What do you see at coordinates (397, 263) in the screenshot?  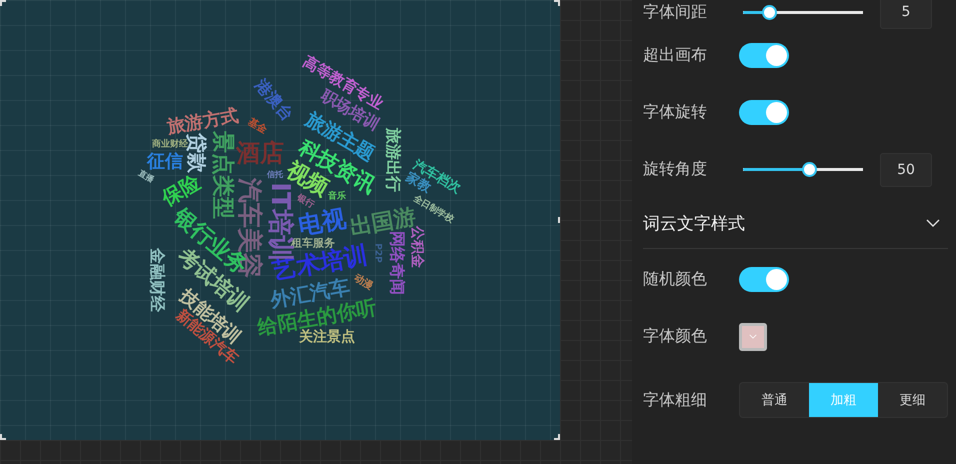 I see `cloud-word: 网络奇闻` at bounding box center [397, 263].